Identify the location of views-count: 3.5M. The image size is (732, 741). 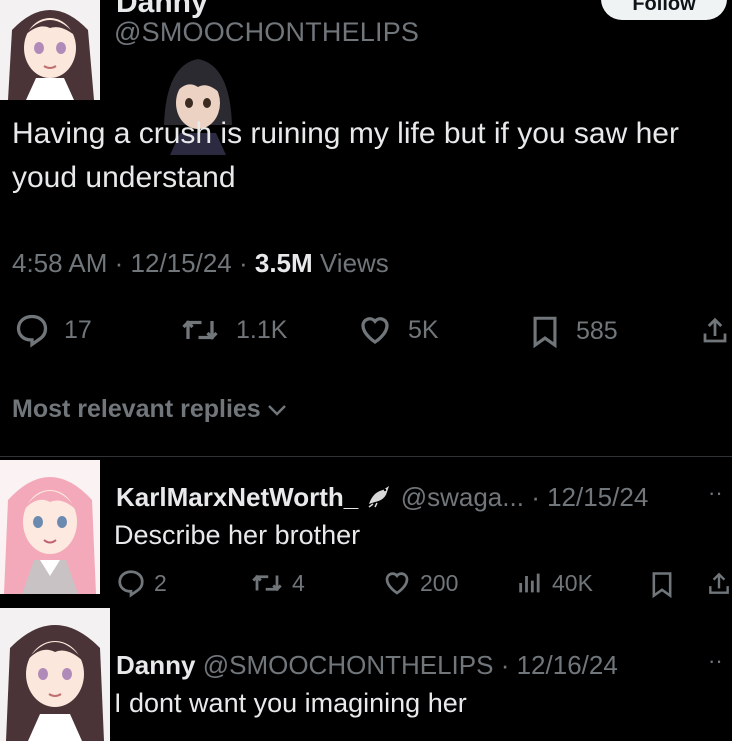
(283, 263).